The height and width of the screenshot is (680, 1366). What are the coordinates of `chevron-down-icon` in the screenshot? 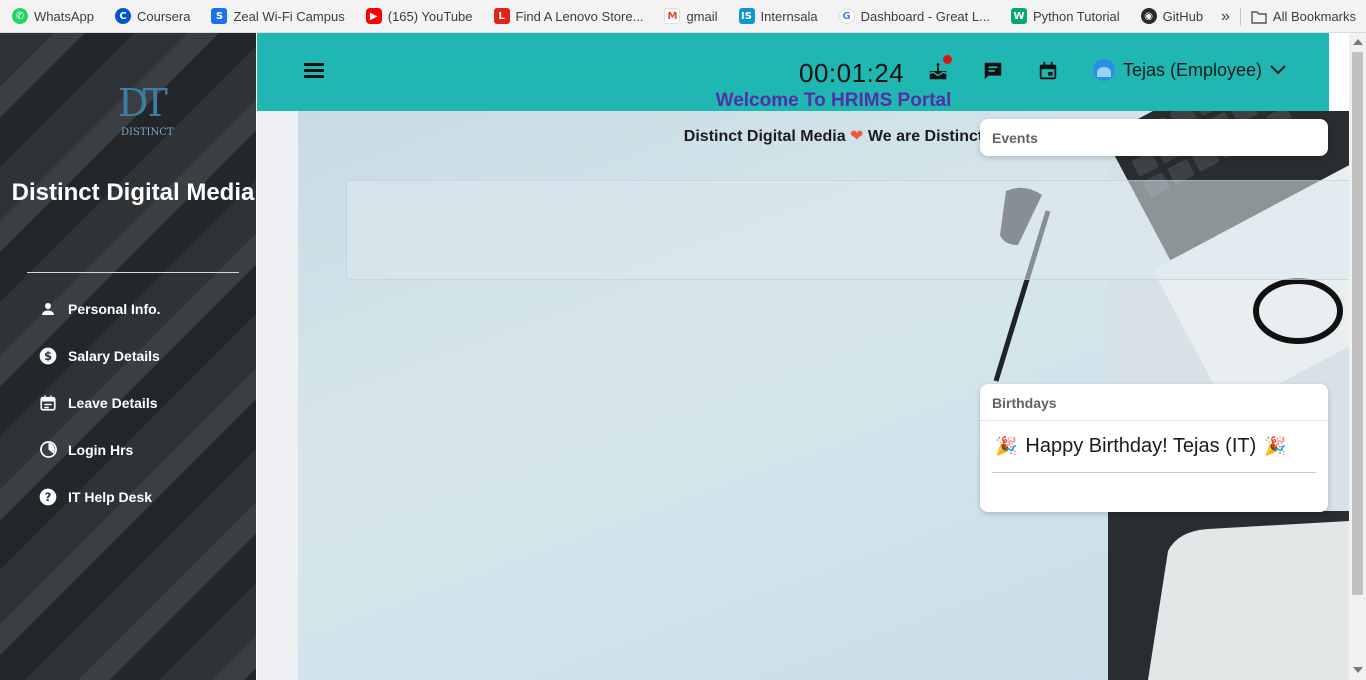 It's located at (1278, 70).